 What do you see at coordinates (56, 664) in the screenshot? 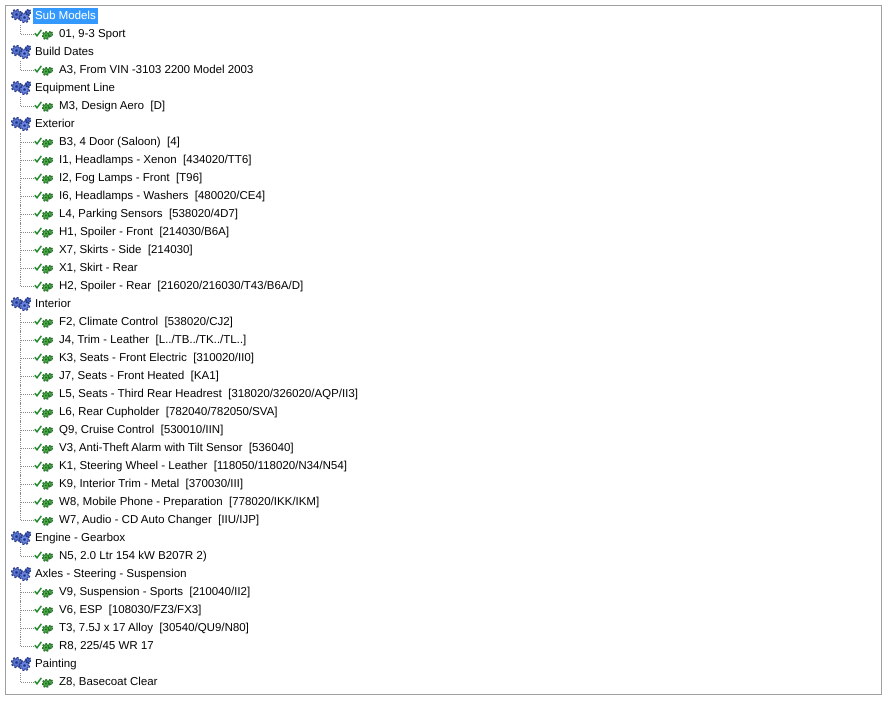
I see `tree-node: Painting` at bounding box center [56, 664].